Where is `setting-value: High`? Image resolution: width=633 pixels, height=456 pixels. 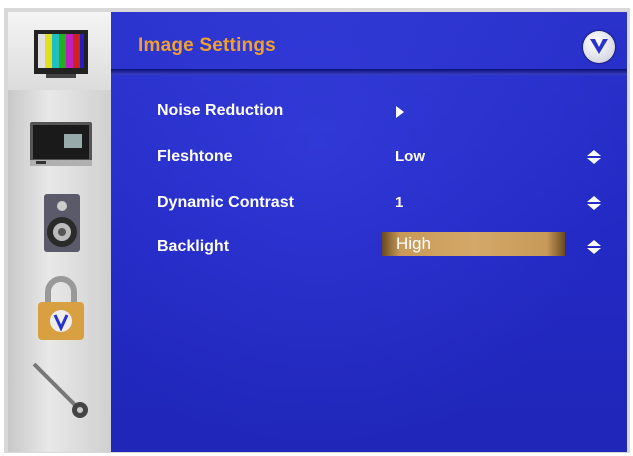 setting-value: High is located at coordinates (413, 243).